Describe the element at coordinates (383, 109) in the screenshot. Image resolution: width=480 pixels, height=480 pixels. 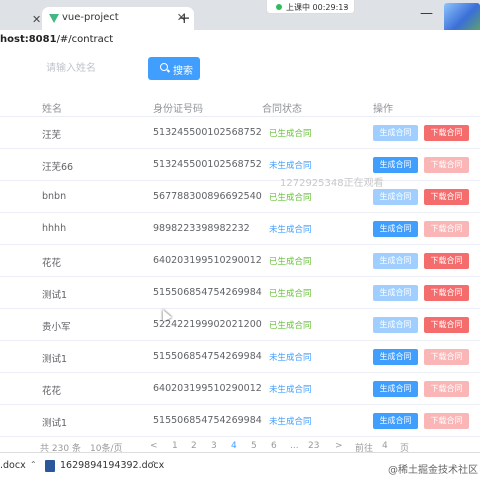
I see `header-actions: 操作` at that location.